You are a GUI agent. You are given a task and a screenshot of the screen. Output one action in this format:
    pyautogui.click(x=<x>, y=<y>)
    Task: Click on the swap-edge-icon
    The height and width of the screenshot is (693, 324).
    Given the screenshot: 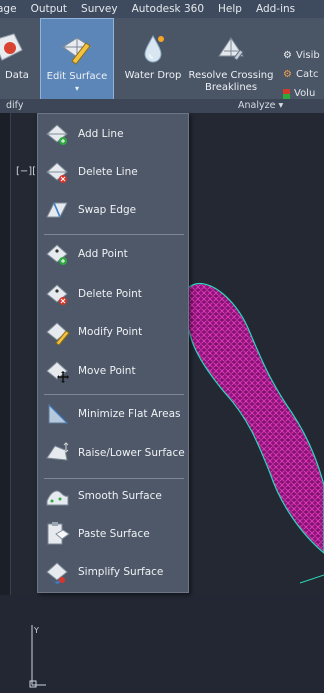 What is the action you would take?
    pyautogui.click(x=57, y=210)
    